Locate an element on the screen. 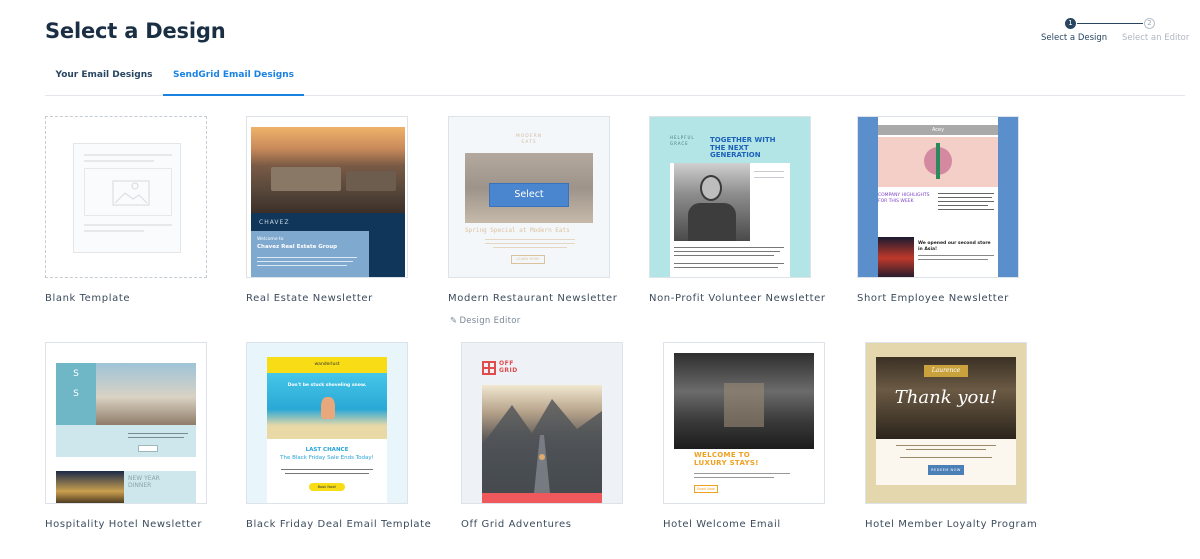 This screenshot has height=559, width=1200. template-label: Off Grid Adventures is located at coordinates (516, 524).